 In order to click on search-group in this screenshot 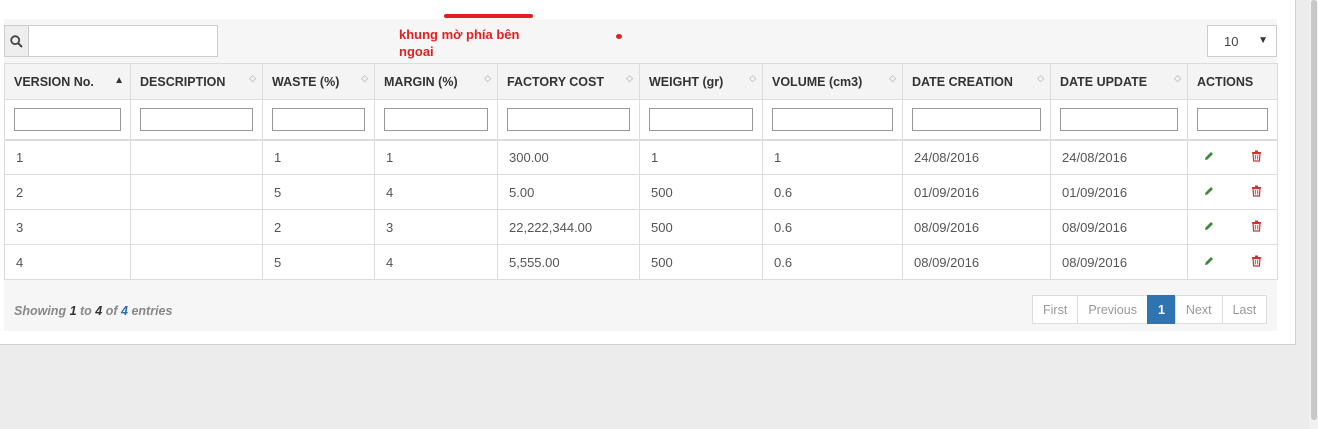, I will do `click(111, 41)`.